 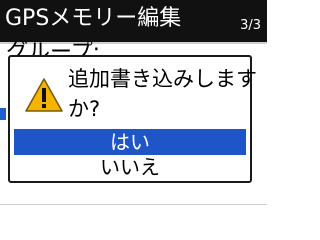 I want to click on list-cursor-marker, so click(x=3, y=114).